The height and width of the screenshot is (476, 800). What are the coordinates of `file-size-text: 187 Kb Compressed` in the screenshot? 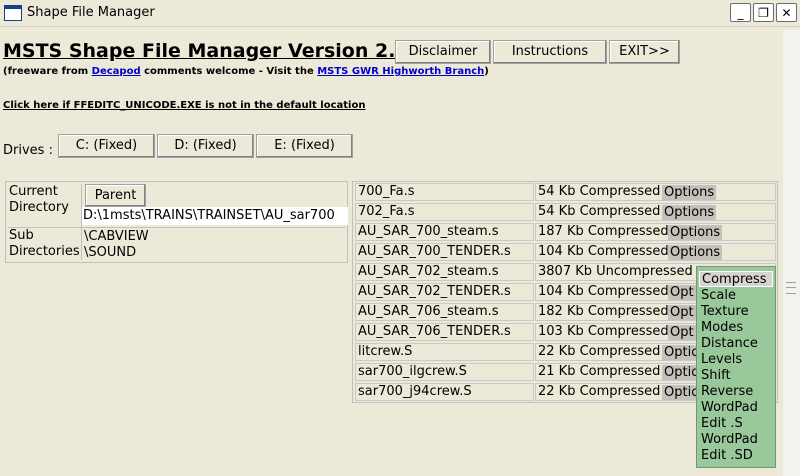 It's located at (603, 231).